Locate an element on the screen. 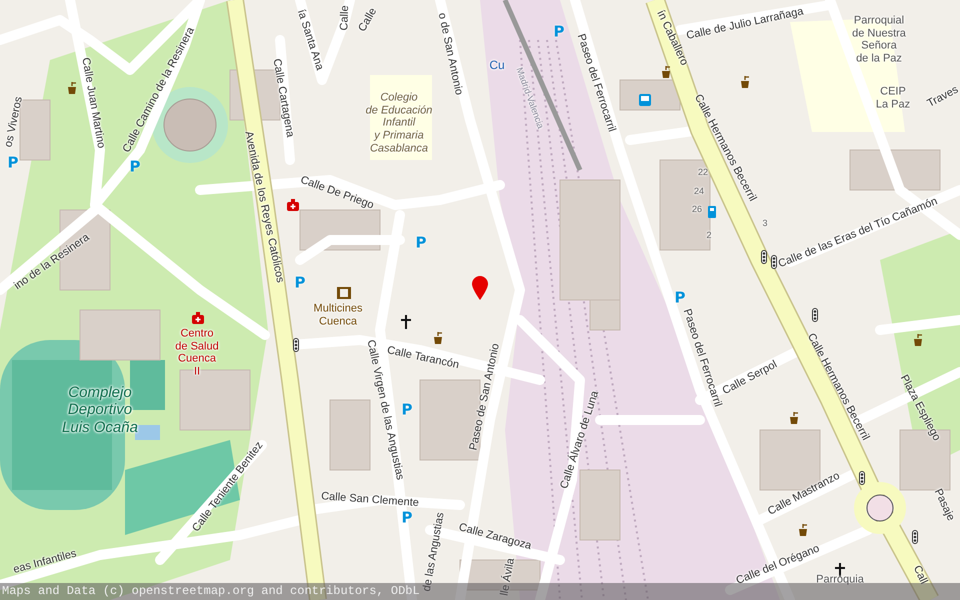  street-label: Calle is located at coordinates (345, 18).